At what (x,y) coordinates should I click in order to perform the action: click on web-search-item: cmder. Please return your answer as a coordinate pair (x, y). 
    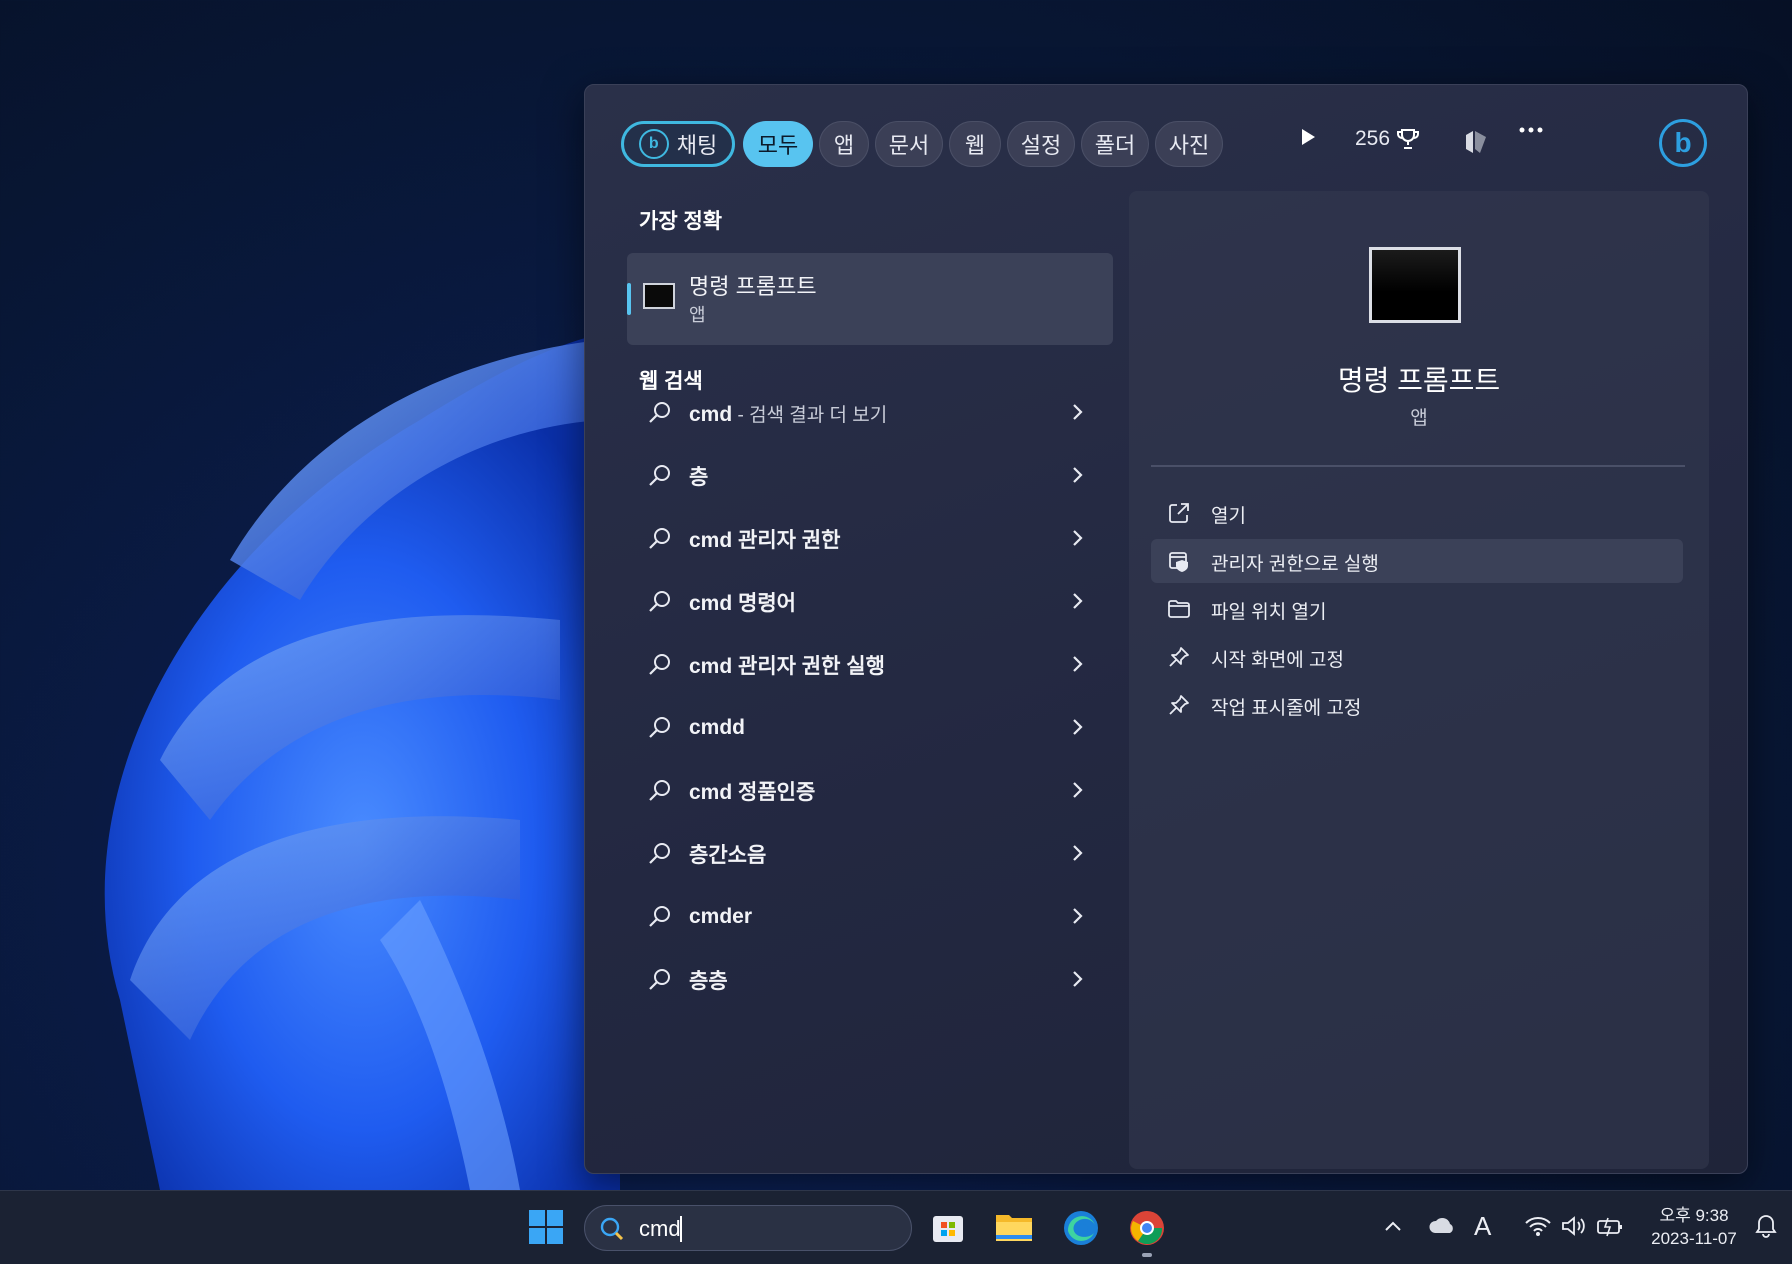
    Looking at the image, I should click on (870, 917).